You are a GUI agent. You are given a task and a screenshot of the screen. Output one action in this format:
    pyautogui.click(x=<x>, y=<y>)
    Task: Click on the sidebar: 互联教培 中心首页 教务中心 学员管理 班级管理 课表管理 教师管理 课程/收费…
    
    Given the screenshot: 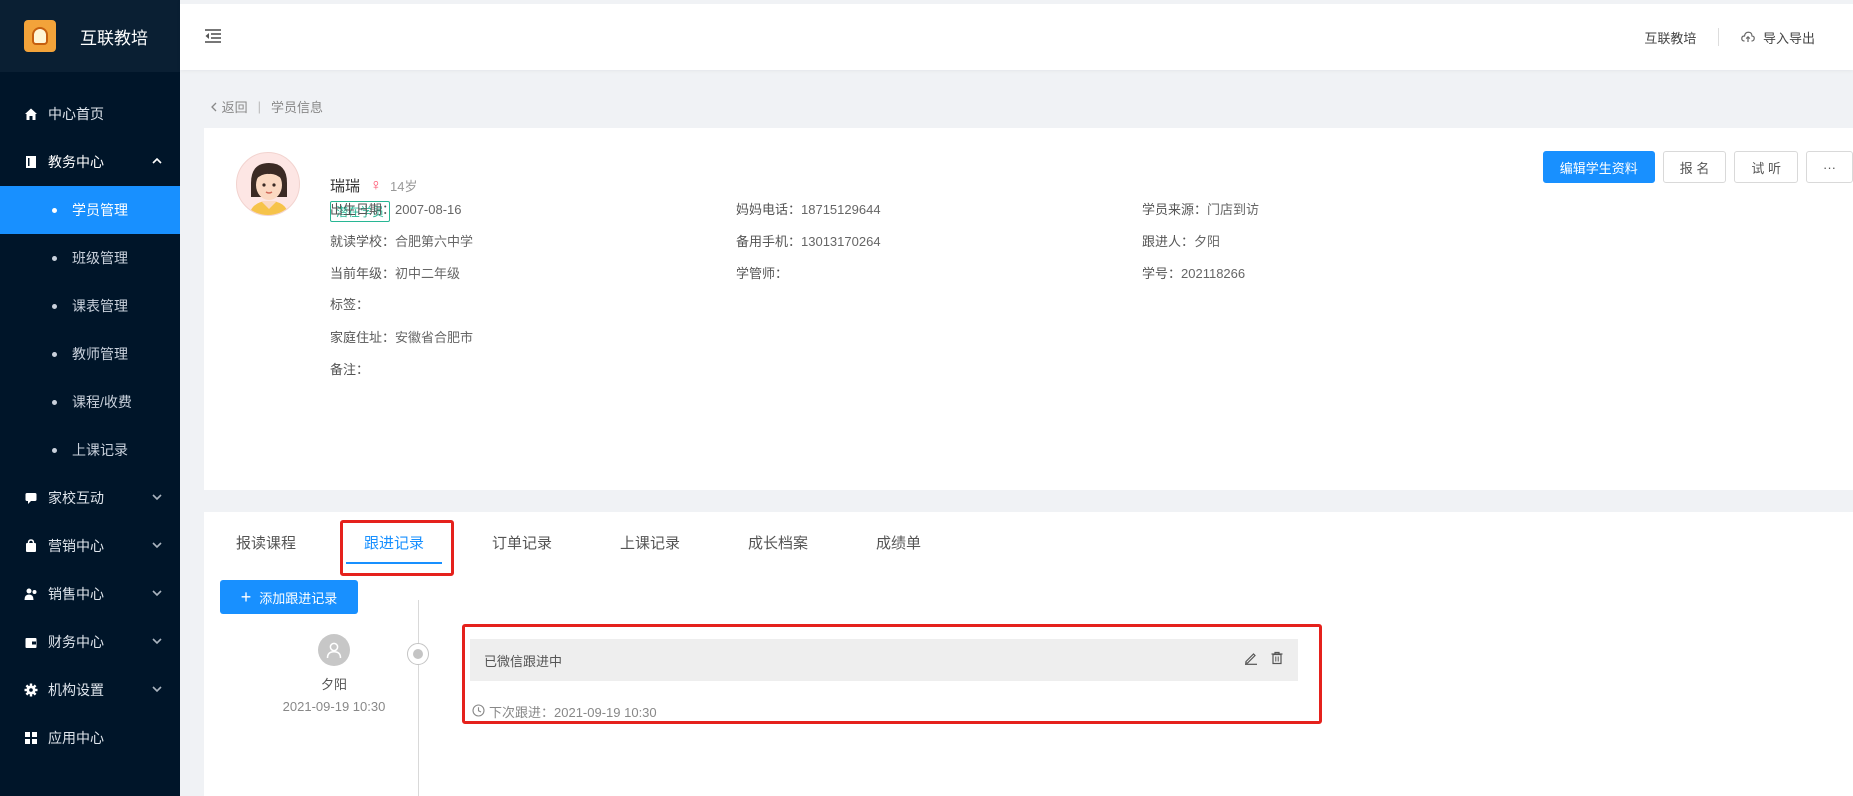 What is the action you would take?
    pyautogui.click(x=90, y=398)
    